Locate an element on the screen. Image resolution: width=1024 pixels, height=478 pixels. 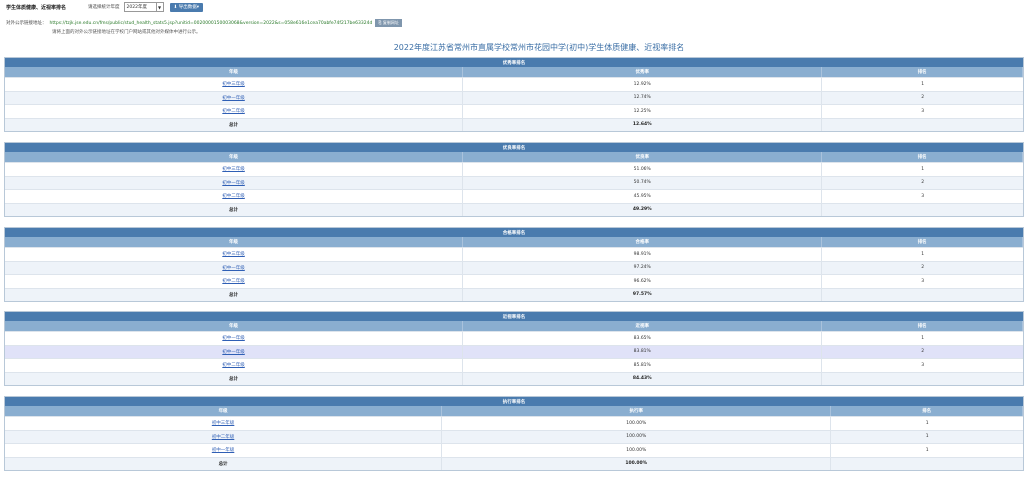
rate-value: 50.74% is located at coordinates (643, 182).